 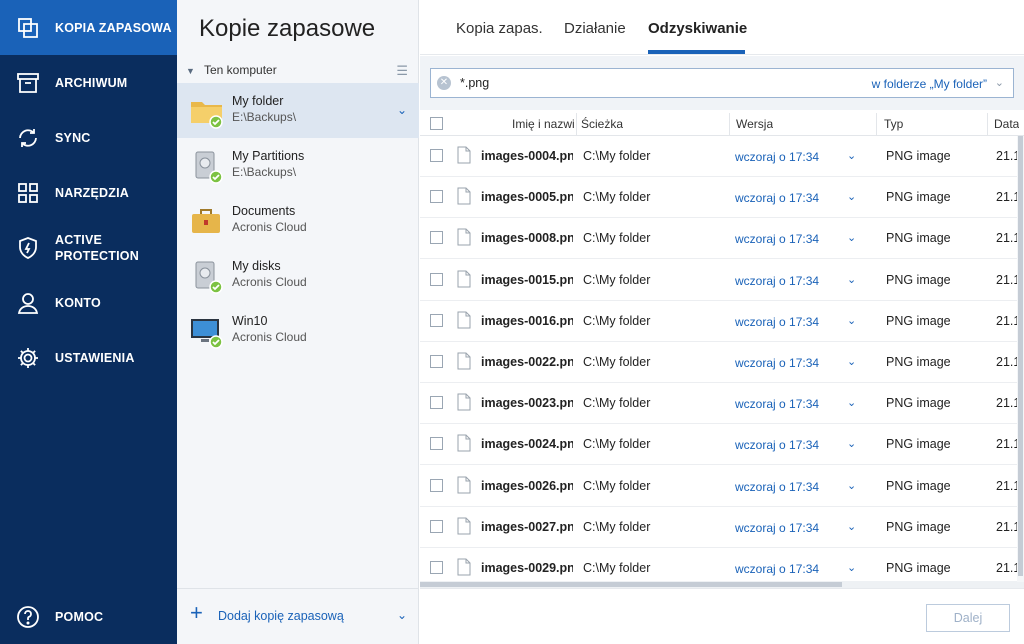 I want to click on gear-icon, so click(x=28, y=358).